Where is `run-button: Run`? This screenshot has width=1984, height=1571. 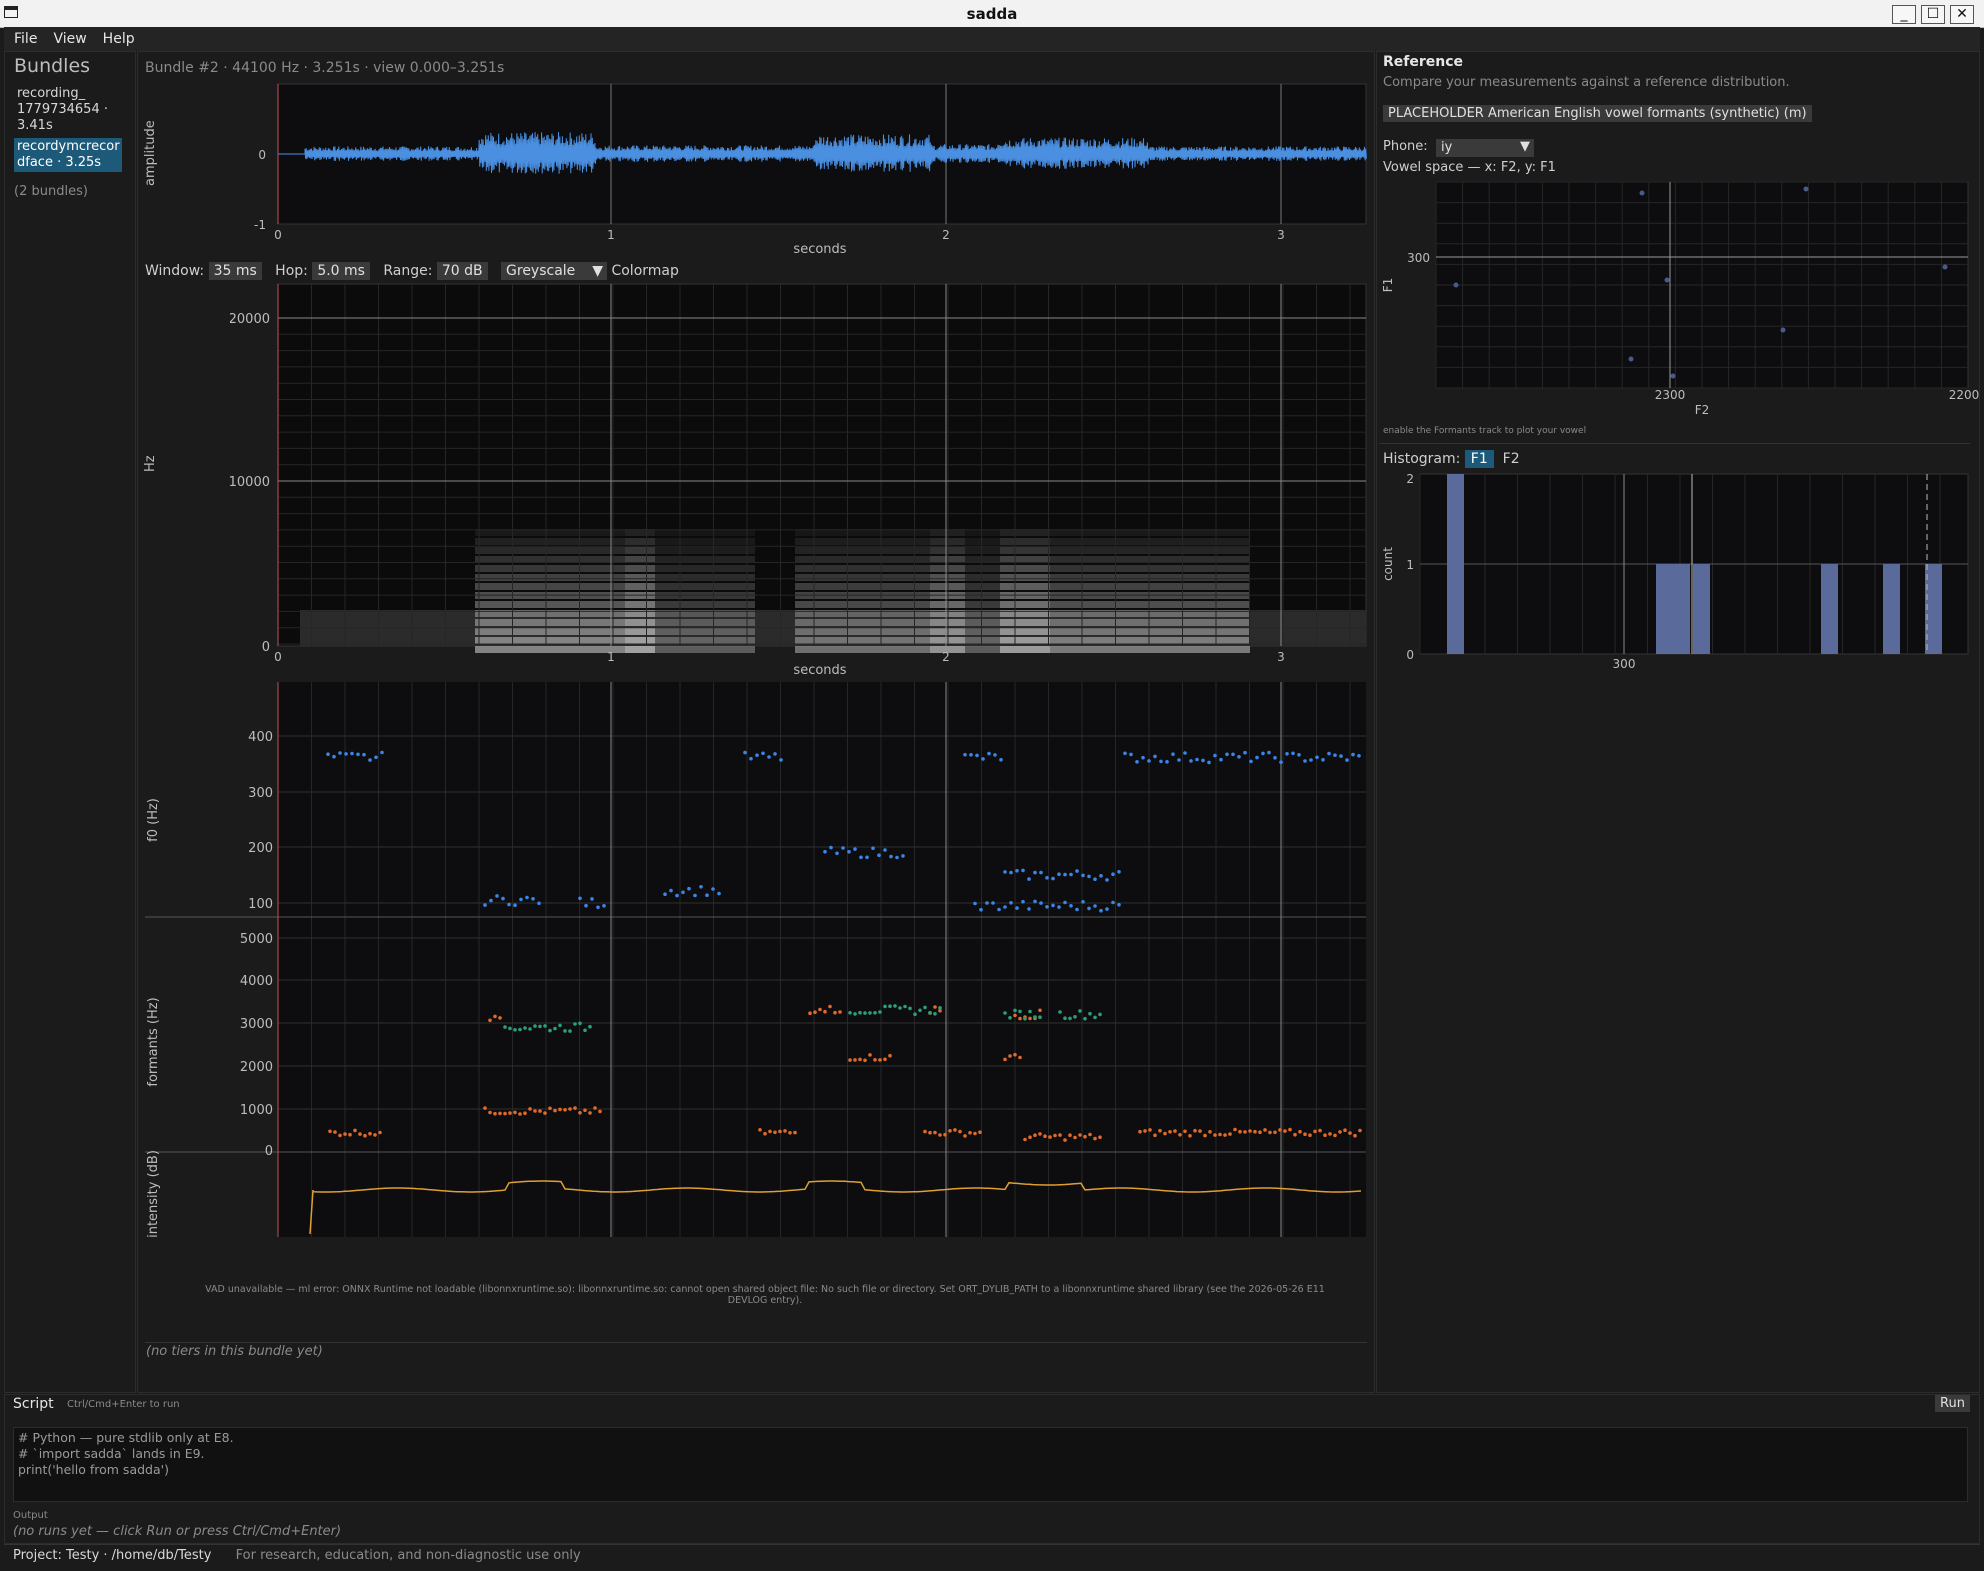 run-button: Run is located at coordinates (1952, 1403).